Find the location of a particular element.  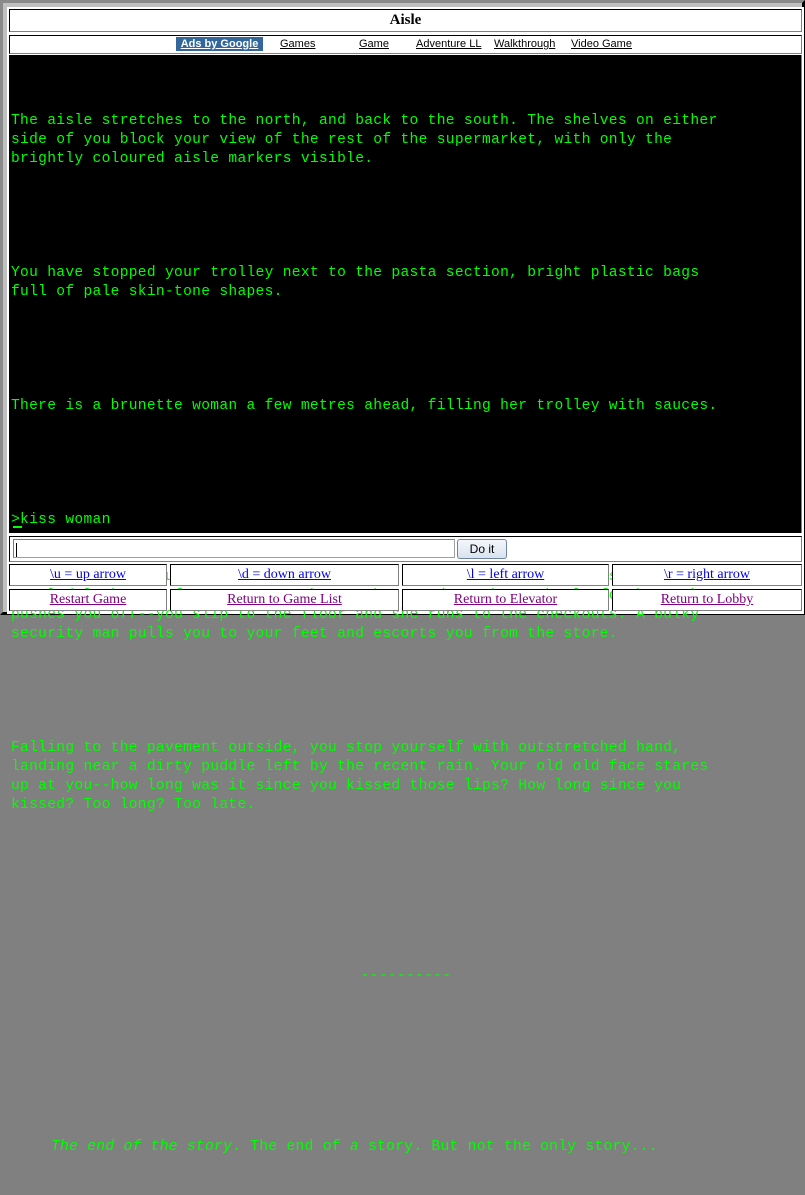

shortcut-cell-down: \d = down arrow is located at coordinates (284, 575).